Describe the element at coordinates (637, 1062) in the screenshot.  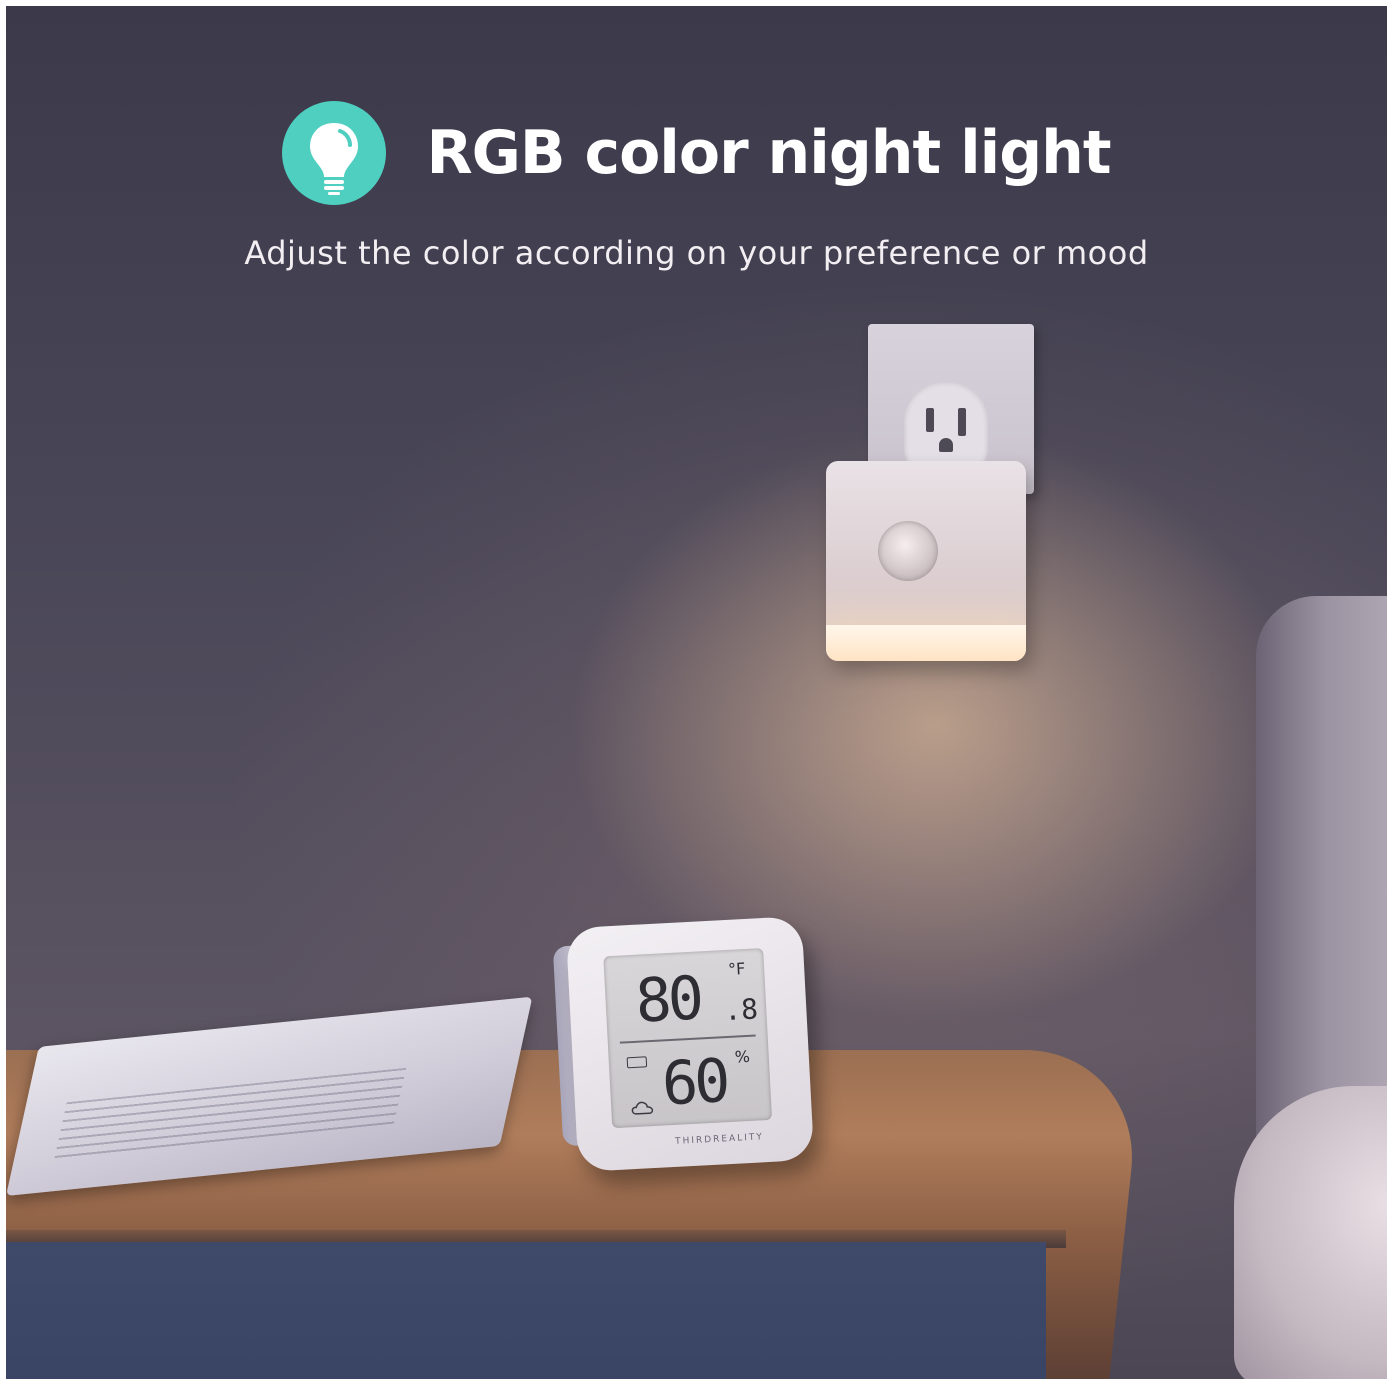
I see `battery-icon` at that location.